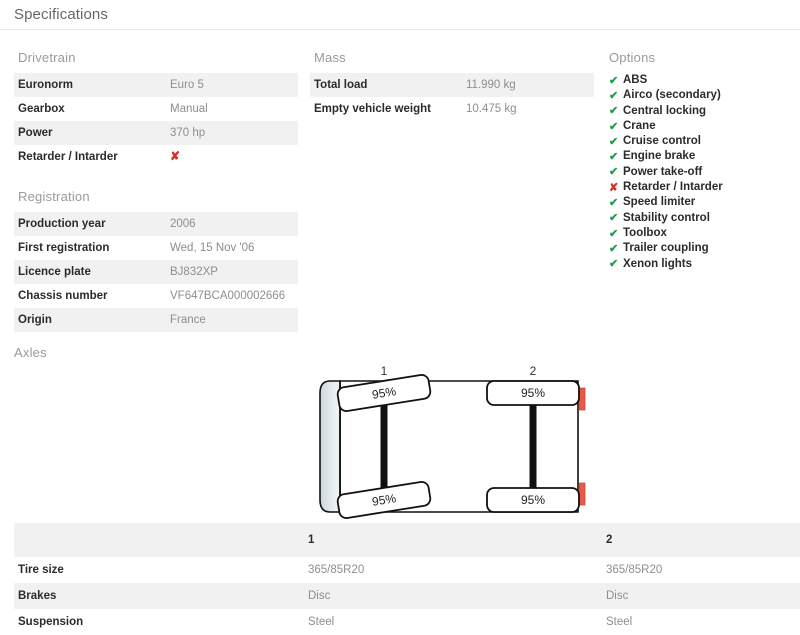 The height and width of the screenshot is (635, 800). What do you see at coordinates (156, 157) in the screenshot?
I see `table-row: Retarder / Intarder ✘` at bounding box center [156, 157].